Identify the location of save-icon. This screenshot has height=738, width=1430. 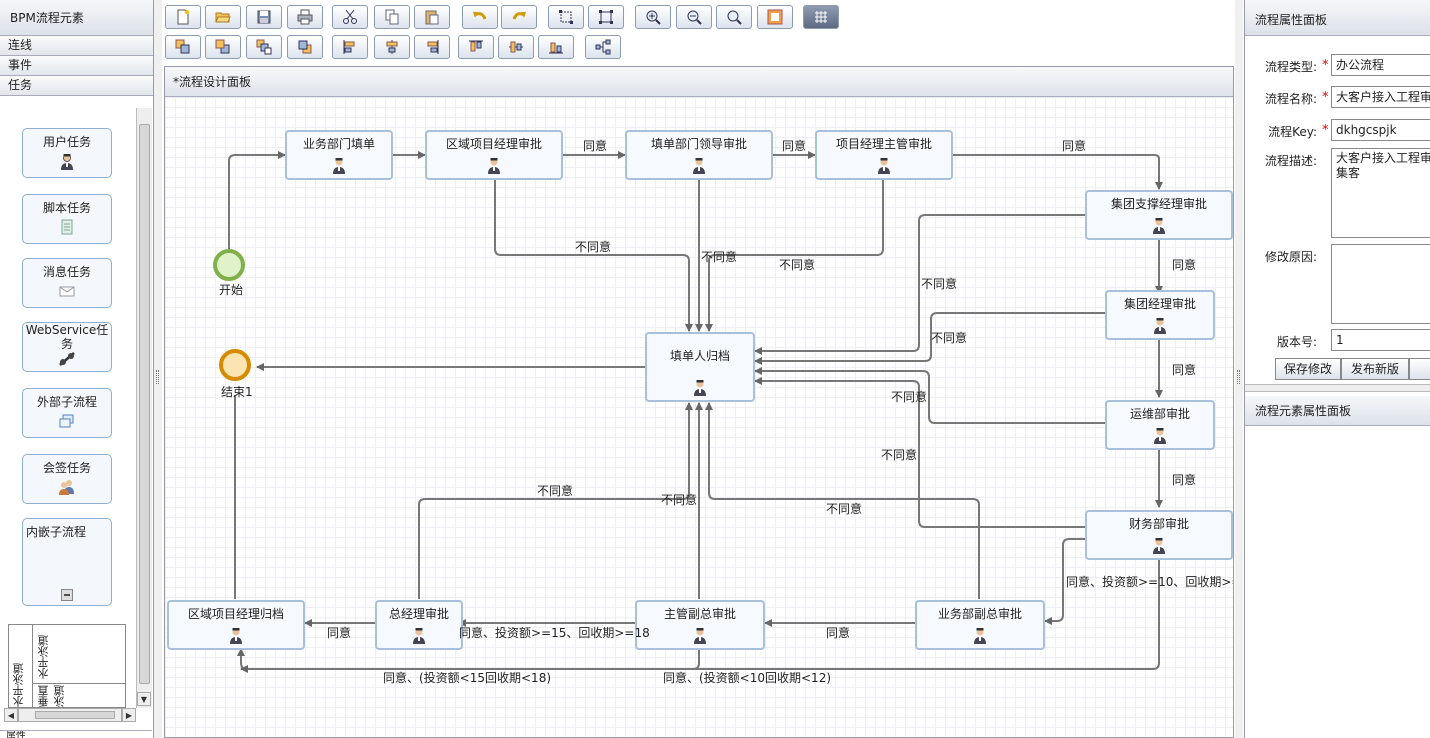
(264, 17).